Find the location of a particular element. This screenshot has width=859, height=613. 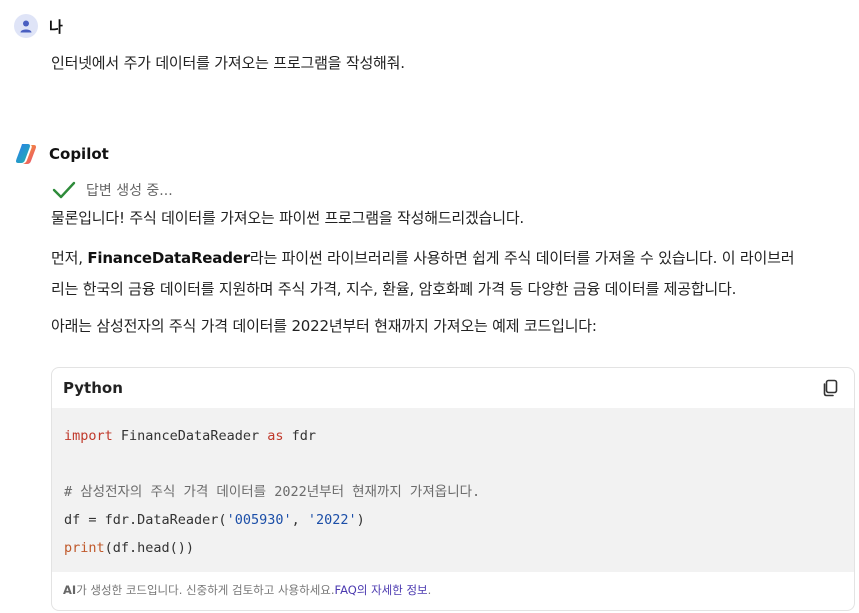

para2-prefix: 먼저, is located at coordinates (69, 258).